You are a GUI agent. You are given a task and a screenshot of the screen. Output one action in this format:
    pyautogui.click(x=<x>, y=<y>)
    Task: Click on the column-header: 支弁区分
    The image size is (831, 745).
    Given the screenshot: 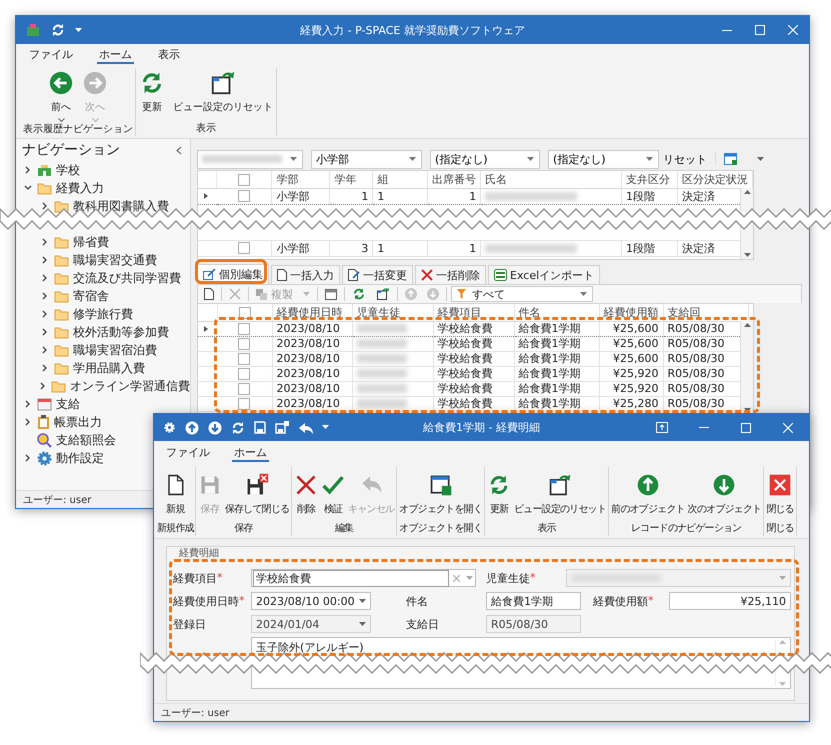 What is the action you would take?
    pyautogui.click(x=648, y=179)
    